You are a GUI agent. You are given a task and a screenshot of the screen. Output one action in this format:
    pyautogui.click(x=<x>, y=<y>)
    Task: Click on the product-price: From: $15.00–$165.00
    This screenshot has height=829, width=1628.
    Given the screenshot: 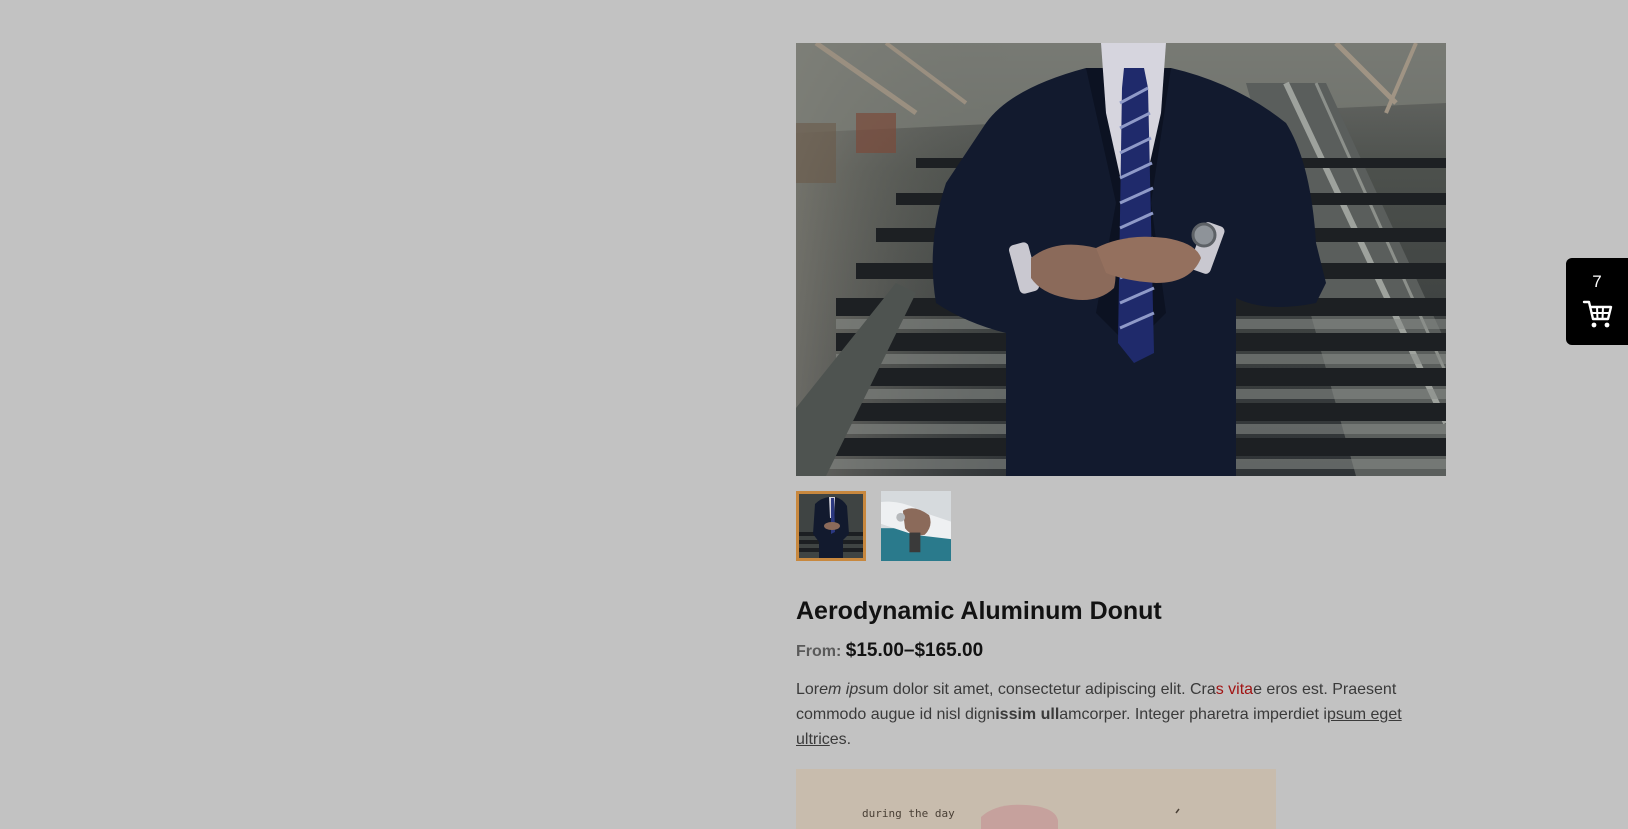 What is the action you would take?
    pyautogui.click(x=889, y=651)
    